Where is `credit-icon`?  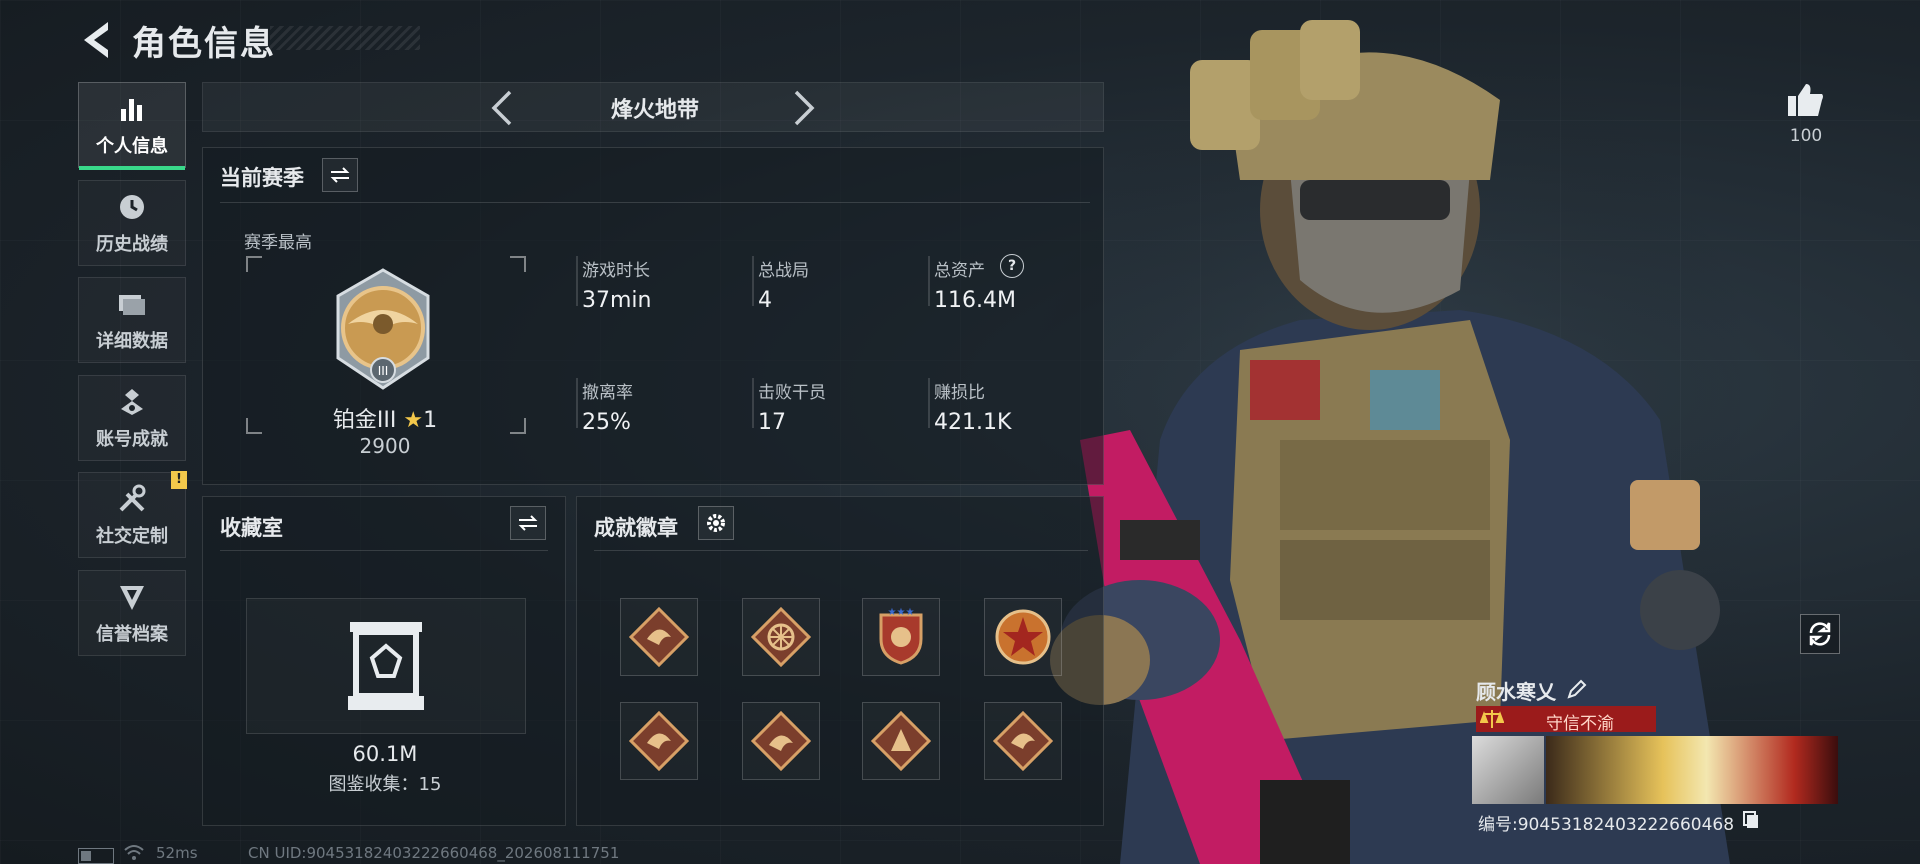 credit-icon is located at coordinates (132, 597).